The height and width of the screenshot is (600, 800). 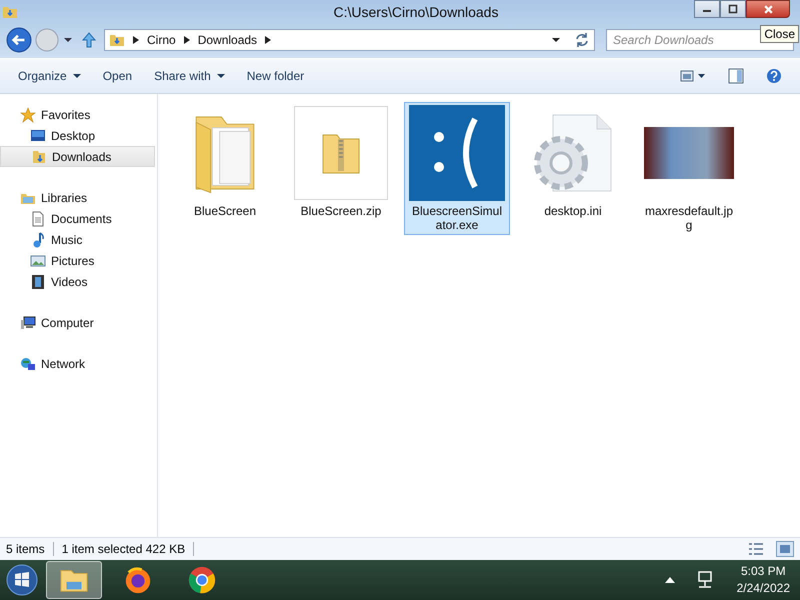 What do you see at coordinates (763, 588) in the screenshot?
I see `clock-date: 2/24/2022` at bounding box center [763, 588].